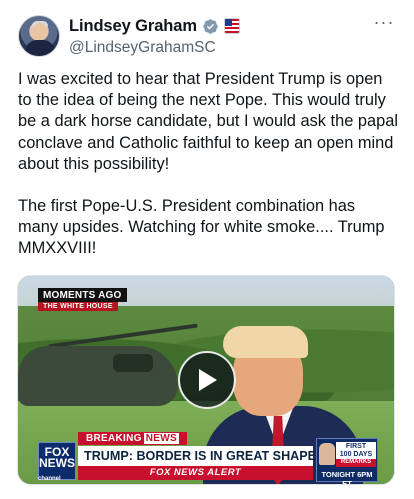 This screenshot has width=414, height=499. I want to click on avatar, so click(39, 36).